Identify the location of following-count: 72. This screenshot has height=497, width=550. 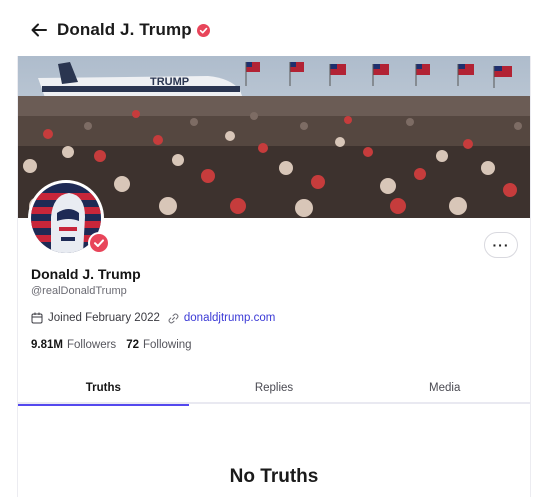
(132, 345).